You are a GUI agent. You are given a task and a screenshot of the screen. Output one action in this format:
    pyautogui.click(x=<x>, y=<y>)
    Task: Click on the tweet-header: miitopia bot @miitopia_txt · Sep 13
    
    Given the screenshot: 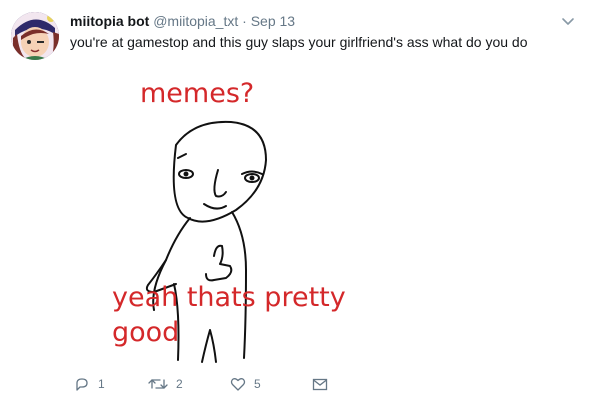 What is the action you would take?
    pyautogui.click(x=182, y=21)
    